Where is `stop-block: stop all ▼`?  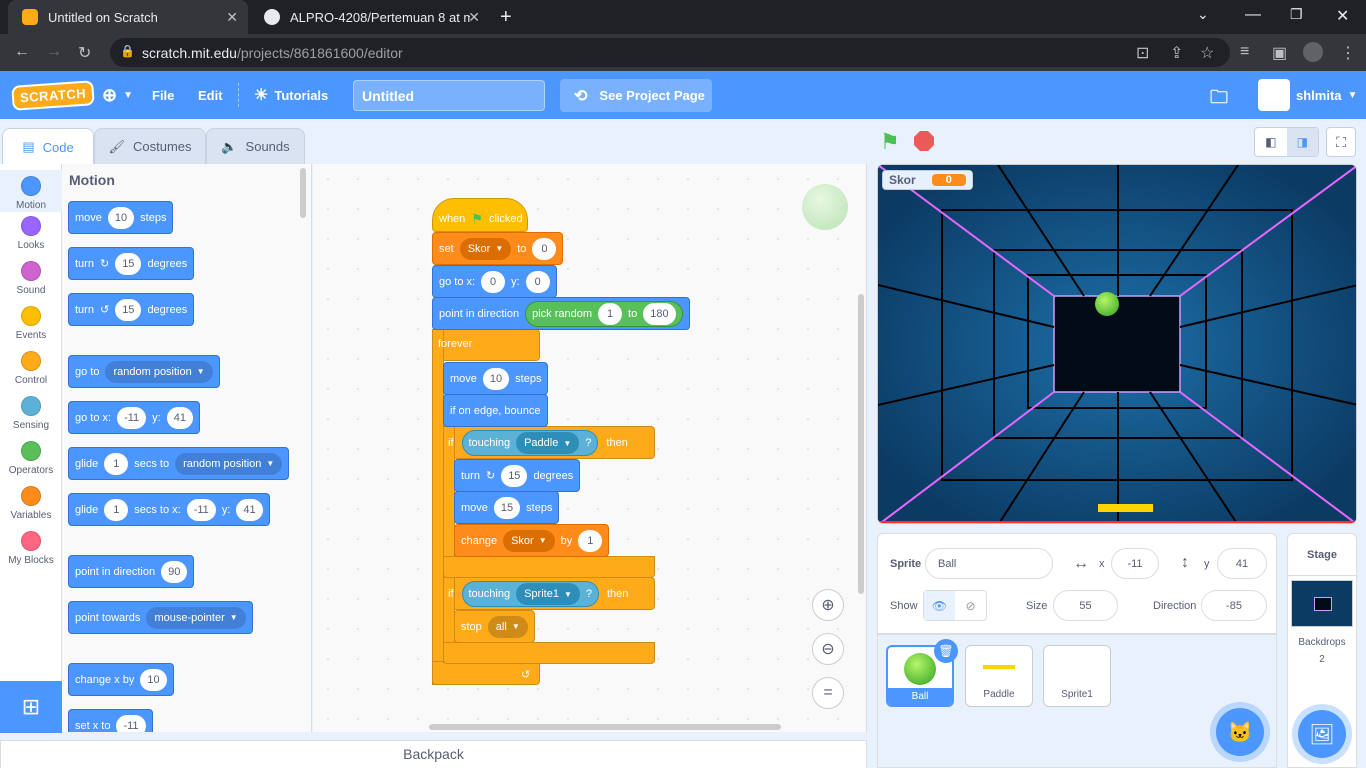 stop-block: stop all ▼ is located at coordinates (494, 626).